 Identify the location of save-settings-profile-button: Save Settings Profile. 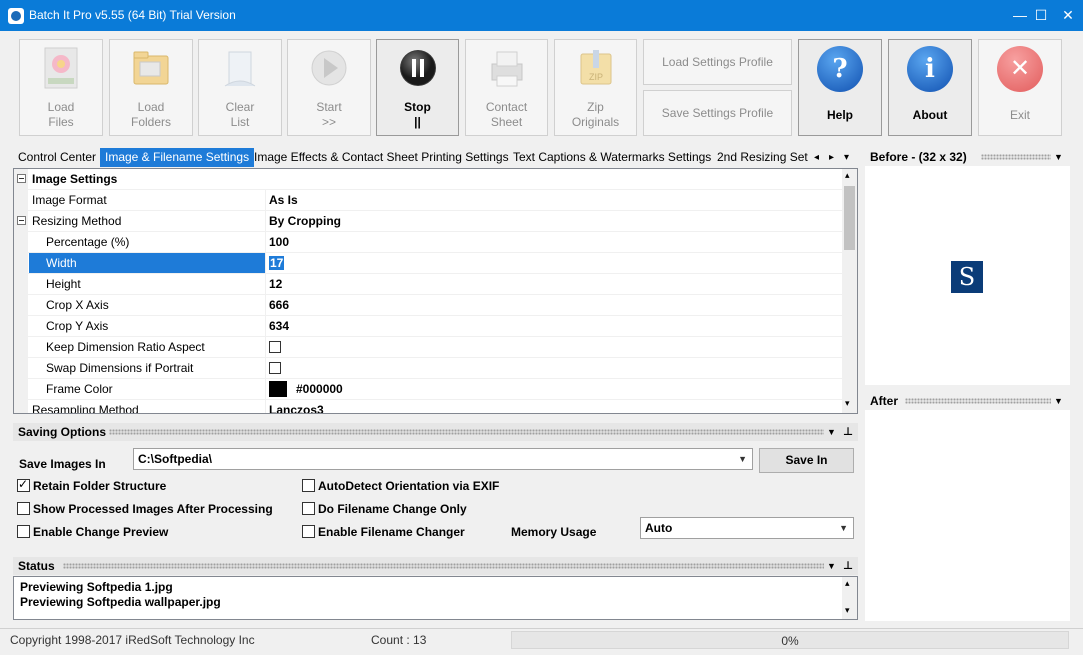
(717, 113).